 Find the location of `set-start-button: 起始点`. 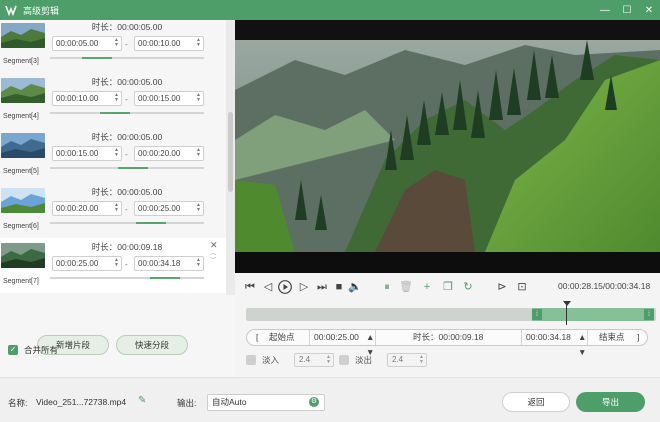

set-start-button: 起始点 is located at coordinates (282, 337).